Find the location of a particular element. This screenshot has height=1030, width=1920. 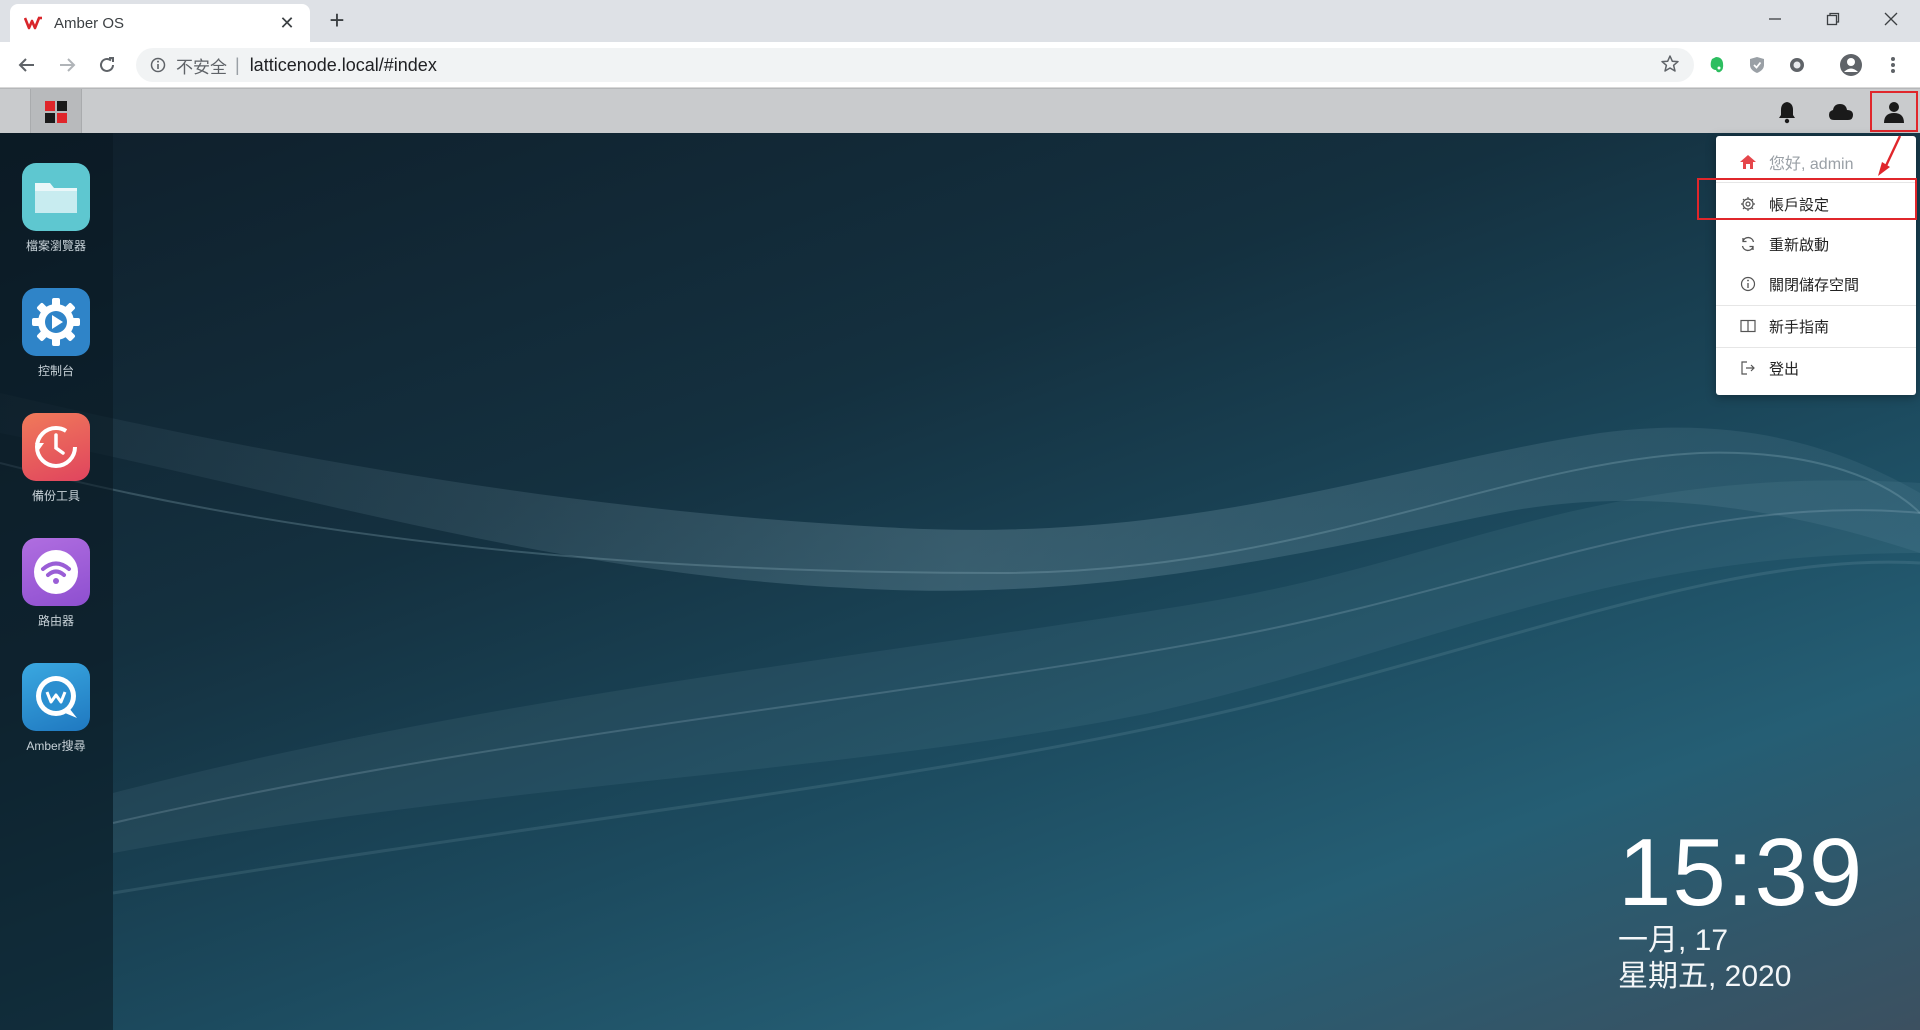

highlight-annotation-box is located at coordinates (1807, 199).